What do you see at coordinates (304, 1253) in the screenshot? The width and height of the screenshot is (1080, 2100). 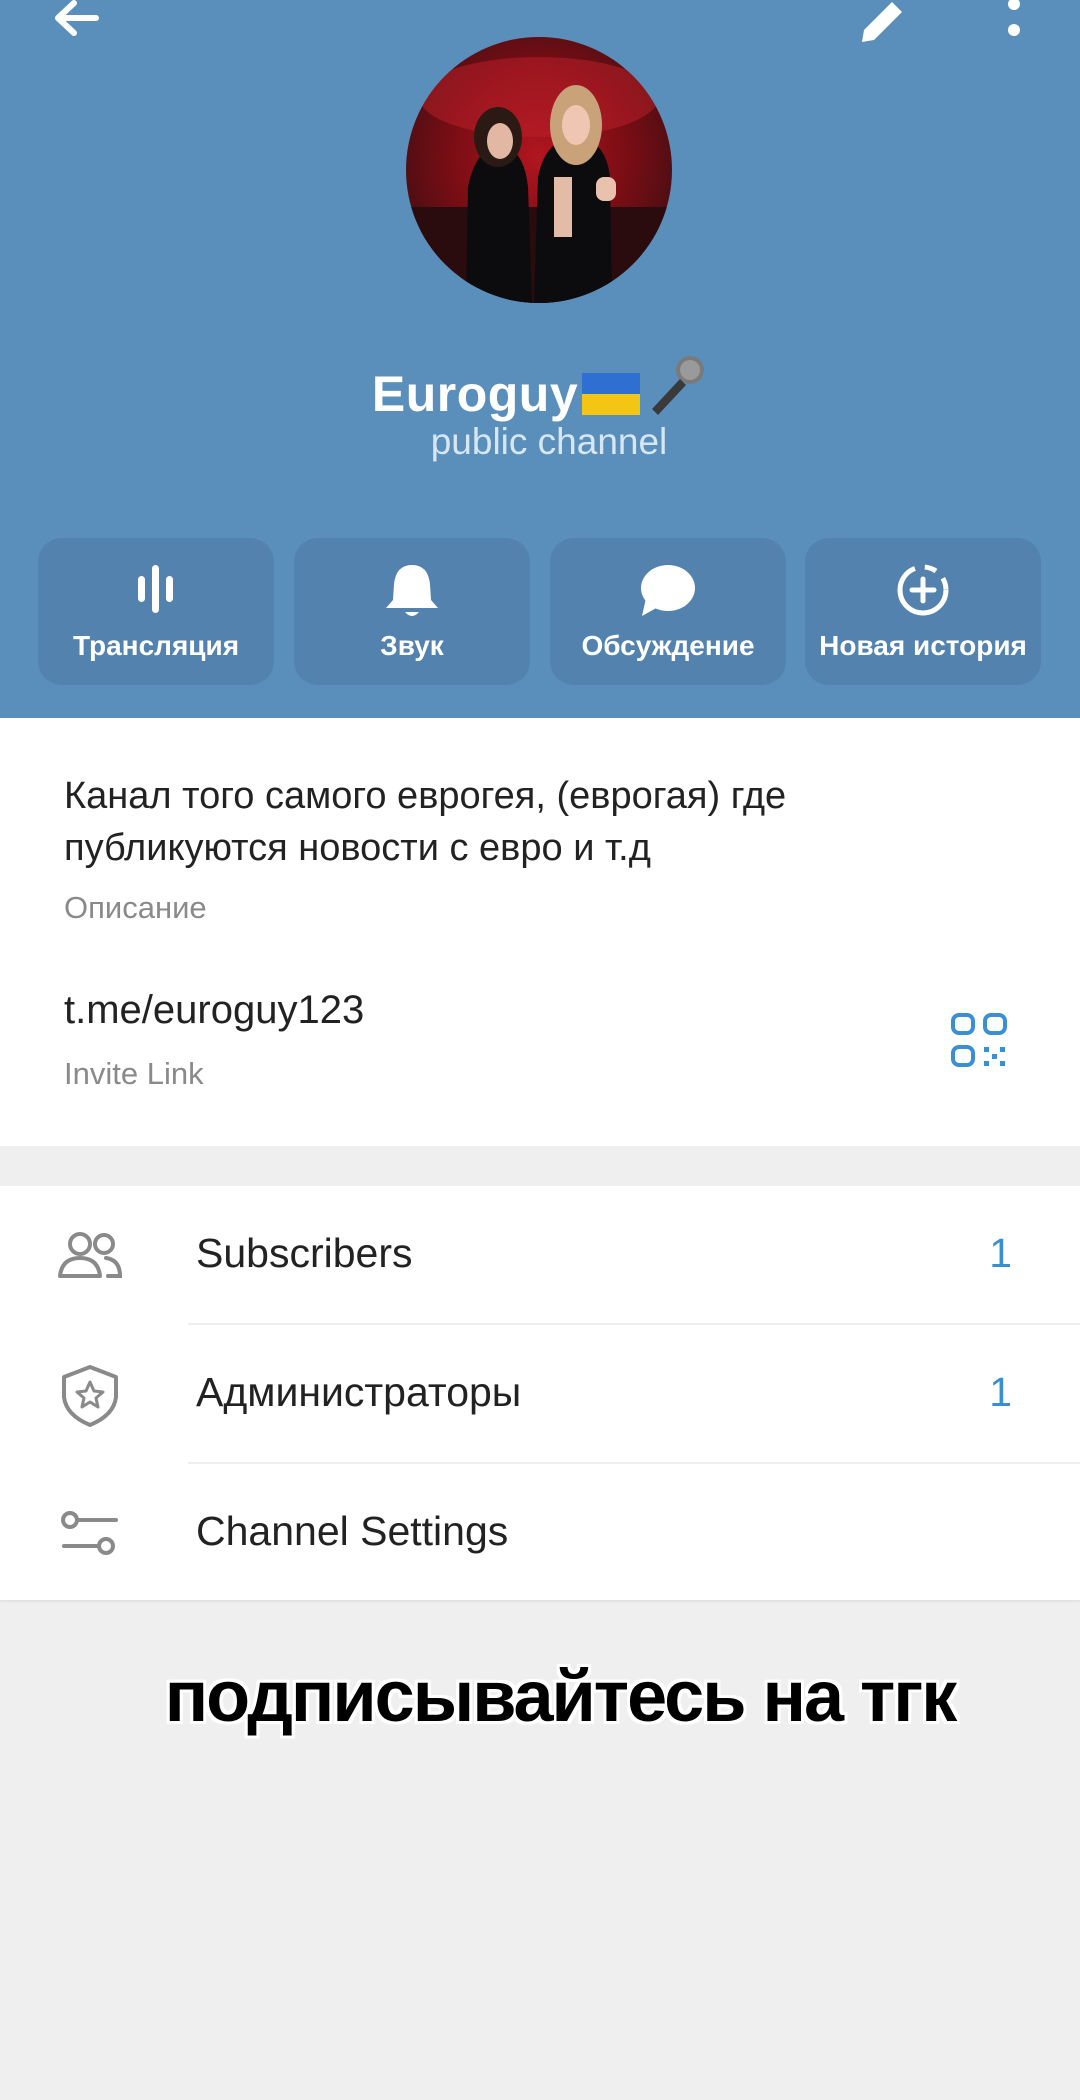 I see `subscribers-label: Subscribers` at bounding box center [304, 1253].